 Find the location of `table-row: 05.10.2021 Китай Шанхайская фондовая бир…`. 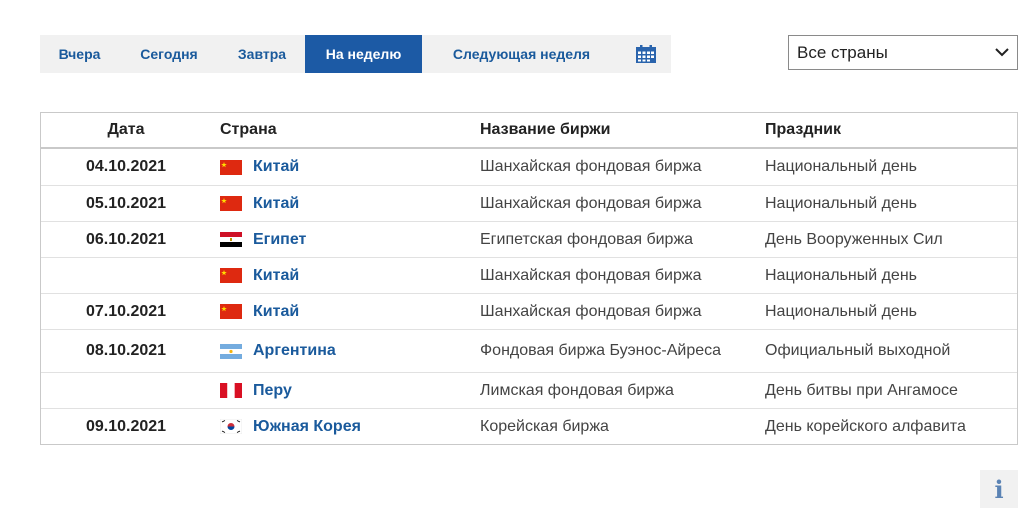

table-row: 05.10.2021 Китай Шанхайская фондовая бир… is located at coordinates (529, 203).